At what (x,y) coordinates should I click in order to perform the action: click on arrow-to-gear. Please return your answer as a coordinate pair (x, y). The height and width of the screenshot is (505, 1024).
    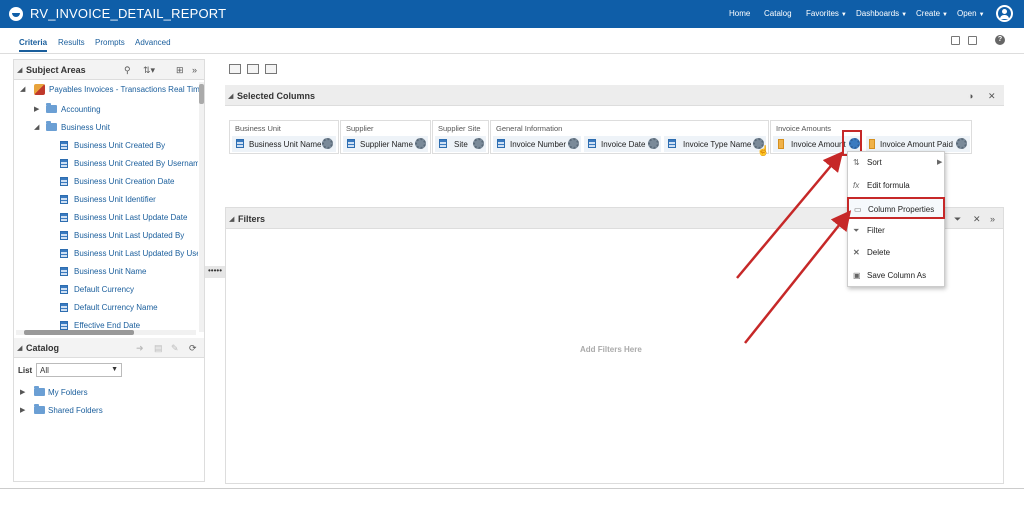
    Looking at the image, I should click on (790, 215).